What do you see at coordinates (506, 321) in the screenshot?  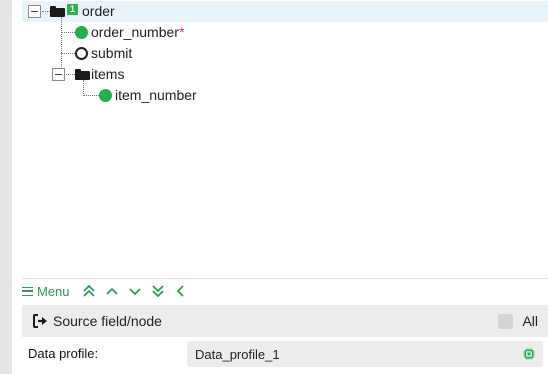 I see `all-checkbox` at bounding box center [506, 321].